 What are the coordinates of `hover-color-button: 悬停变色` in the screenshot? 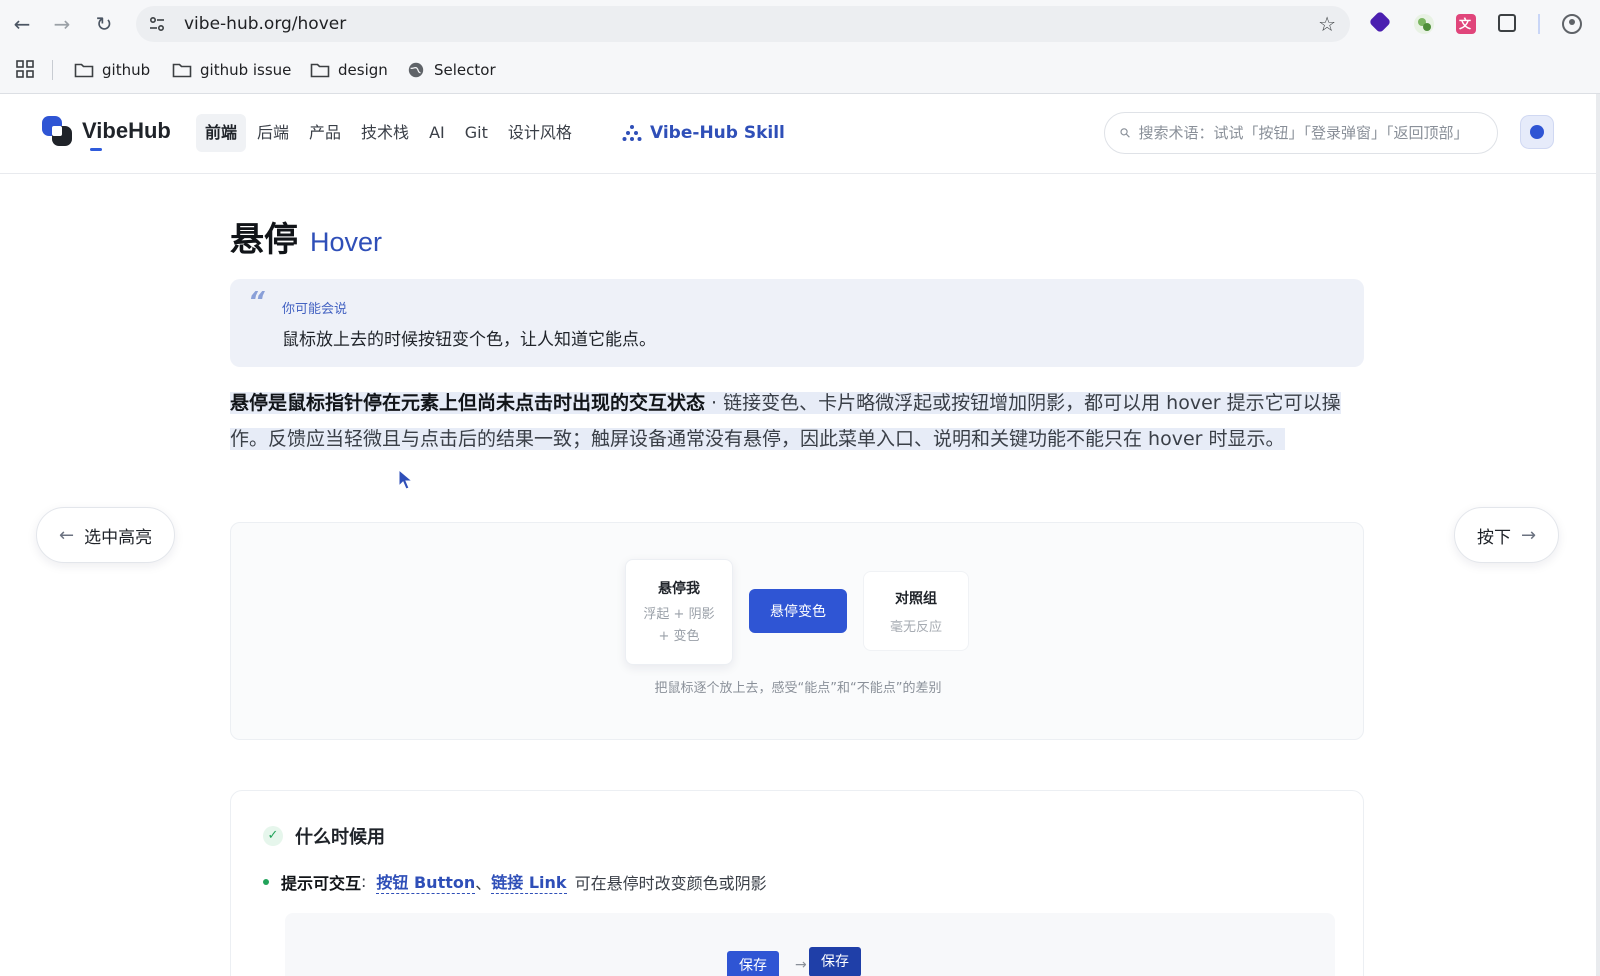 It's located at (798, 611).